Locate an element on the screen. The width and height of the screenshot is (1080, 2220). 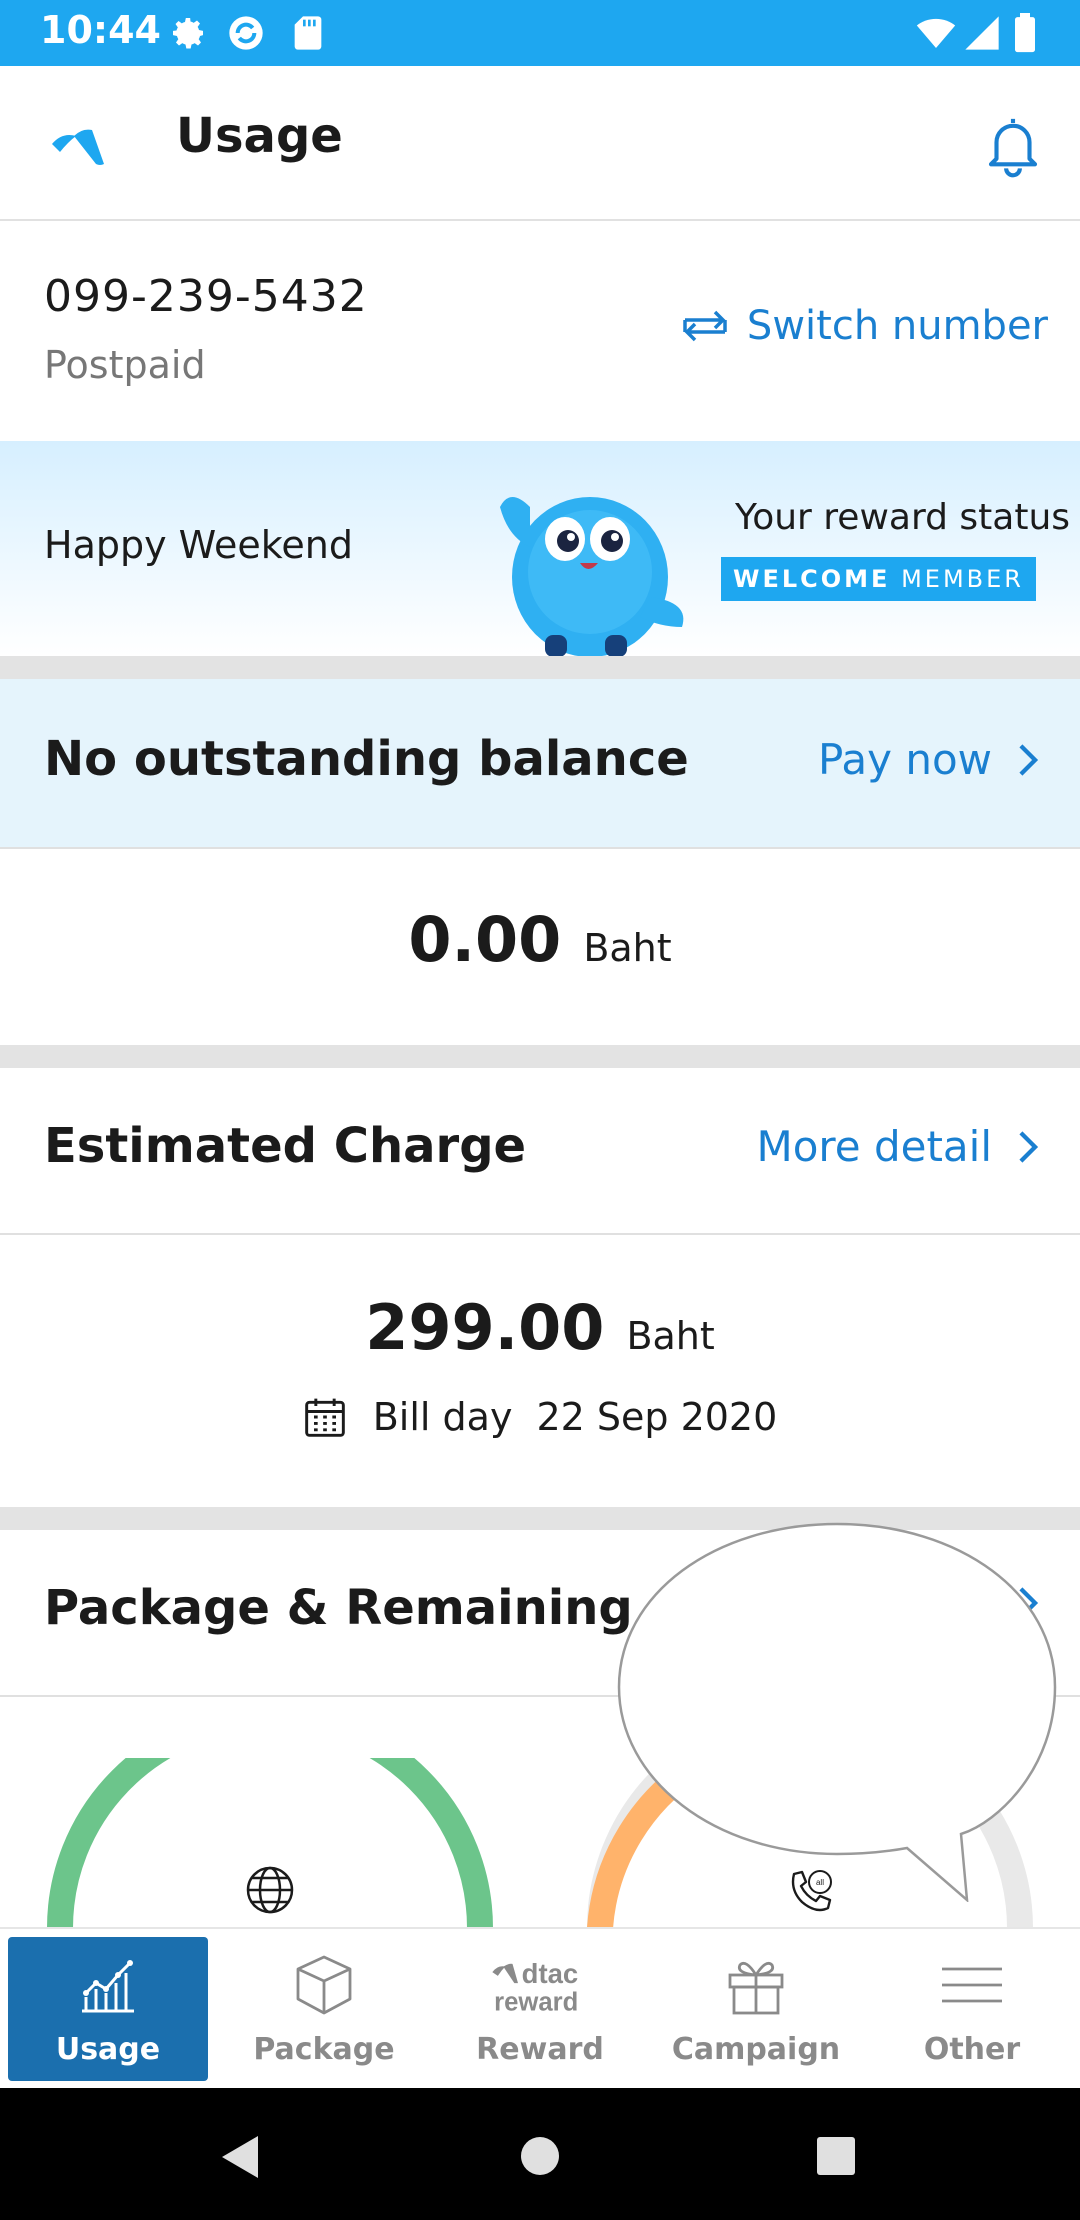
pay-now-link: Pay now is located at coordinates (930, 759).